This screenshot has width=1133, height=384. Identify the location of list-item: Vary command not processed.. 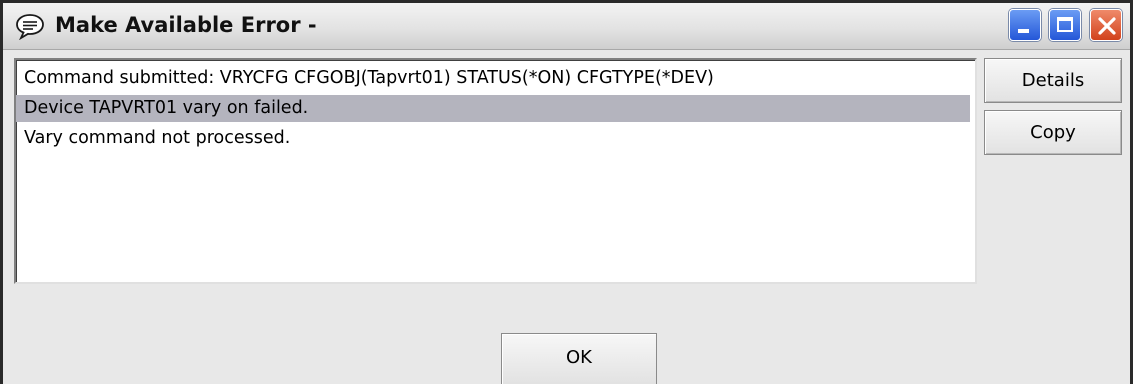
(157, 138).